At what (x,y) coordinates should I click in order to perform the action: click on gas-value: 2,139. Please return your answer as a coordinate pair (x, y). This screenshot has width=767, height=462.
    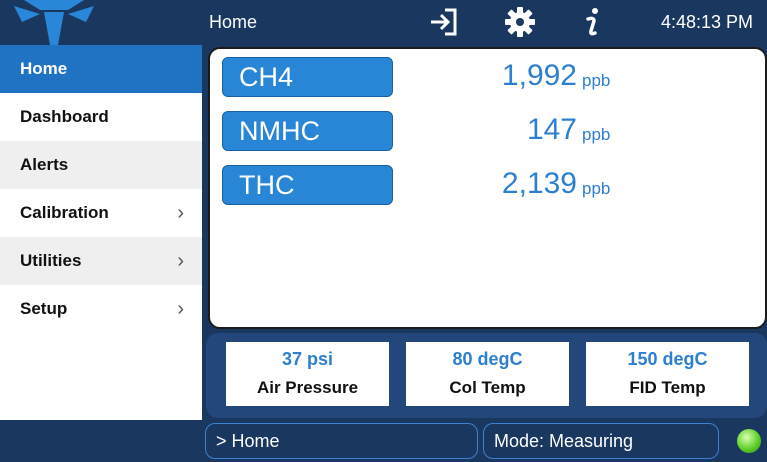
    Looking at the image, I should click on (539, 183).